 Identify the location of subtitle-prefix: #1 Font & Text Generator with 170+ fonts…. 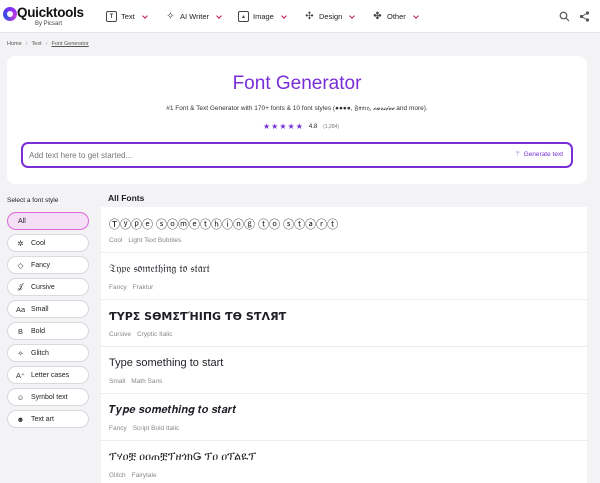
(251, 108).